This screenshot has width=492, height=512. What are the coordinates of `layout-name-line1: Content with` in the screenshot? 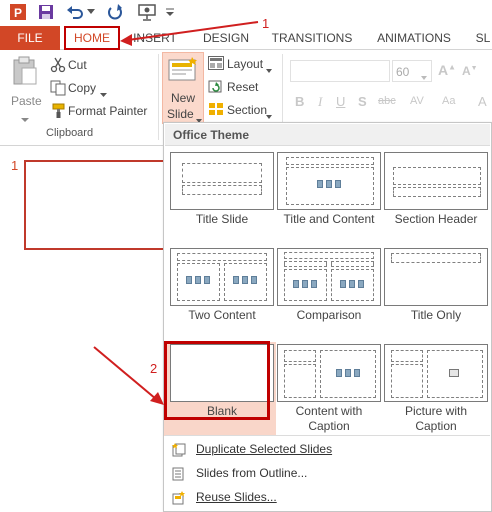 It's located at (329, 411).